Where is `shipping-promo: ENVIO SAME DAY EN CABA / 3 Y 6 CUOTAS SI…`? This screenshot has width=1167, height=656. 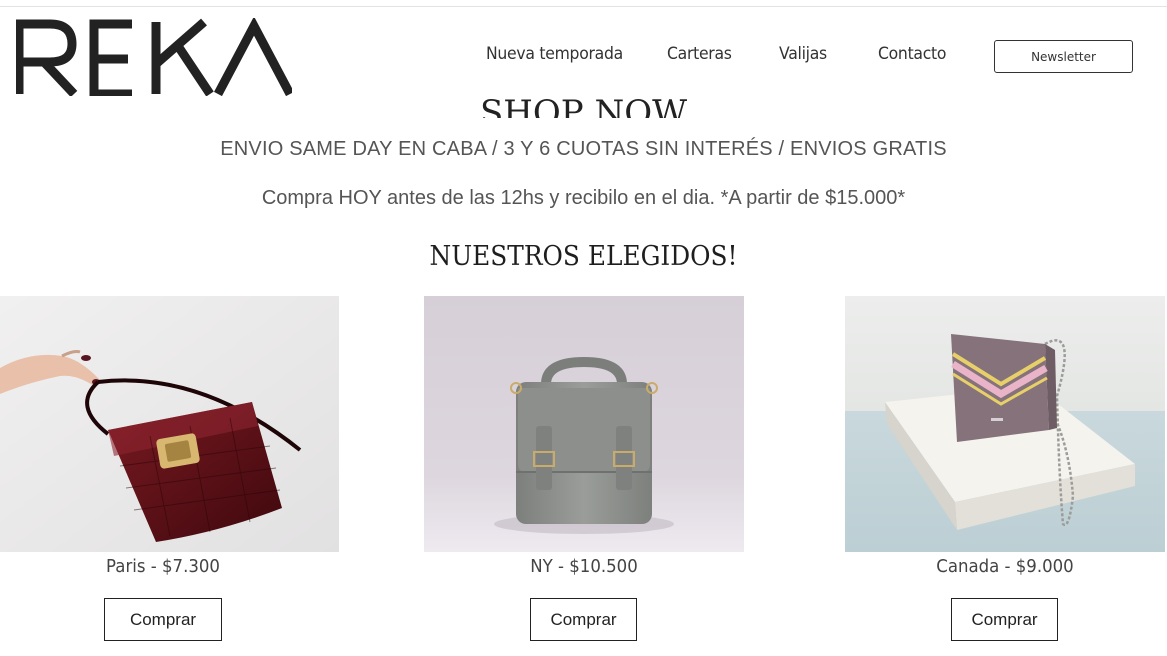 shipping-promo: ENVIO SAME DAY EN CABA / 3 Y 6 CUOTAS SI… is located at coordinates (583, 149).